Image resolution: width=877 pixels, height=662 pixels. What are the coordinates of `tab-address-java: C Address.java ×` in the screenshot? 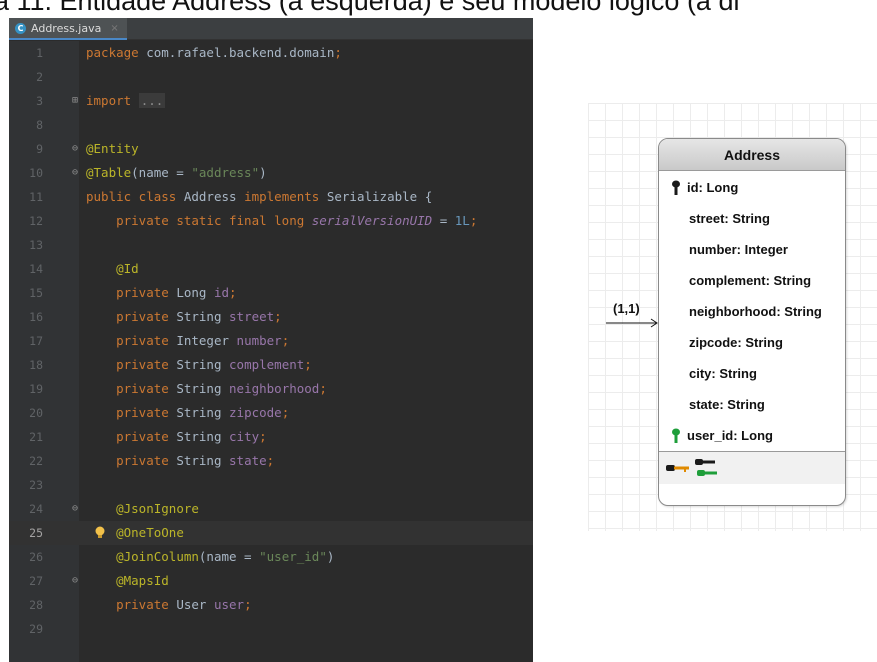 It's located at (68, 29).